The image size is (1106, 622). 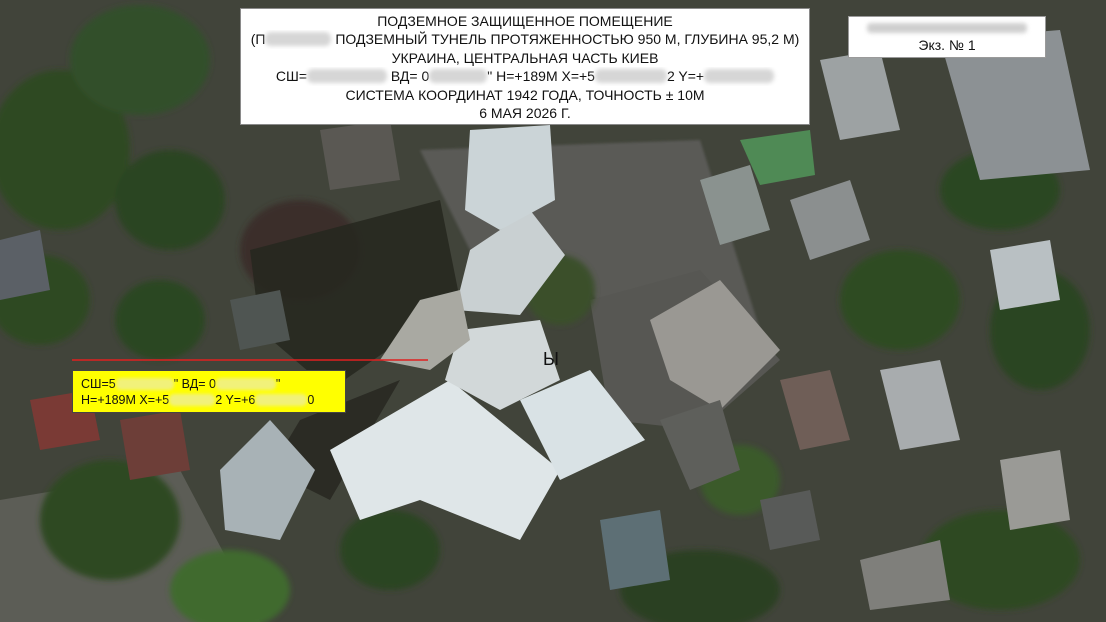 What do you see at coordinates (291, 76) in the screenshot?
I see `title-line-4-a: СШ=` at bounding box center [291, 76].